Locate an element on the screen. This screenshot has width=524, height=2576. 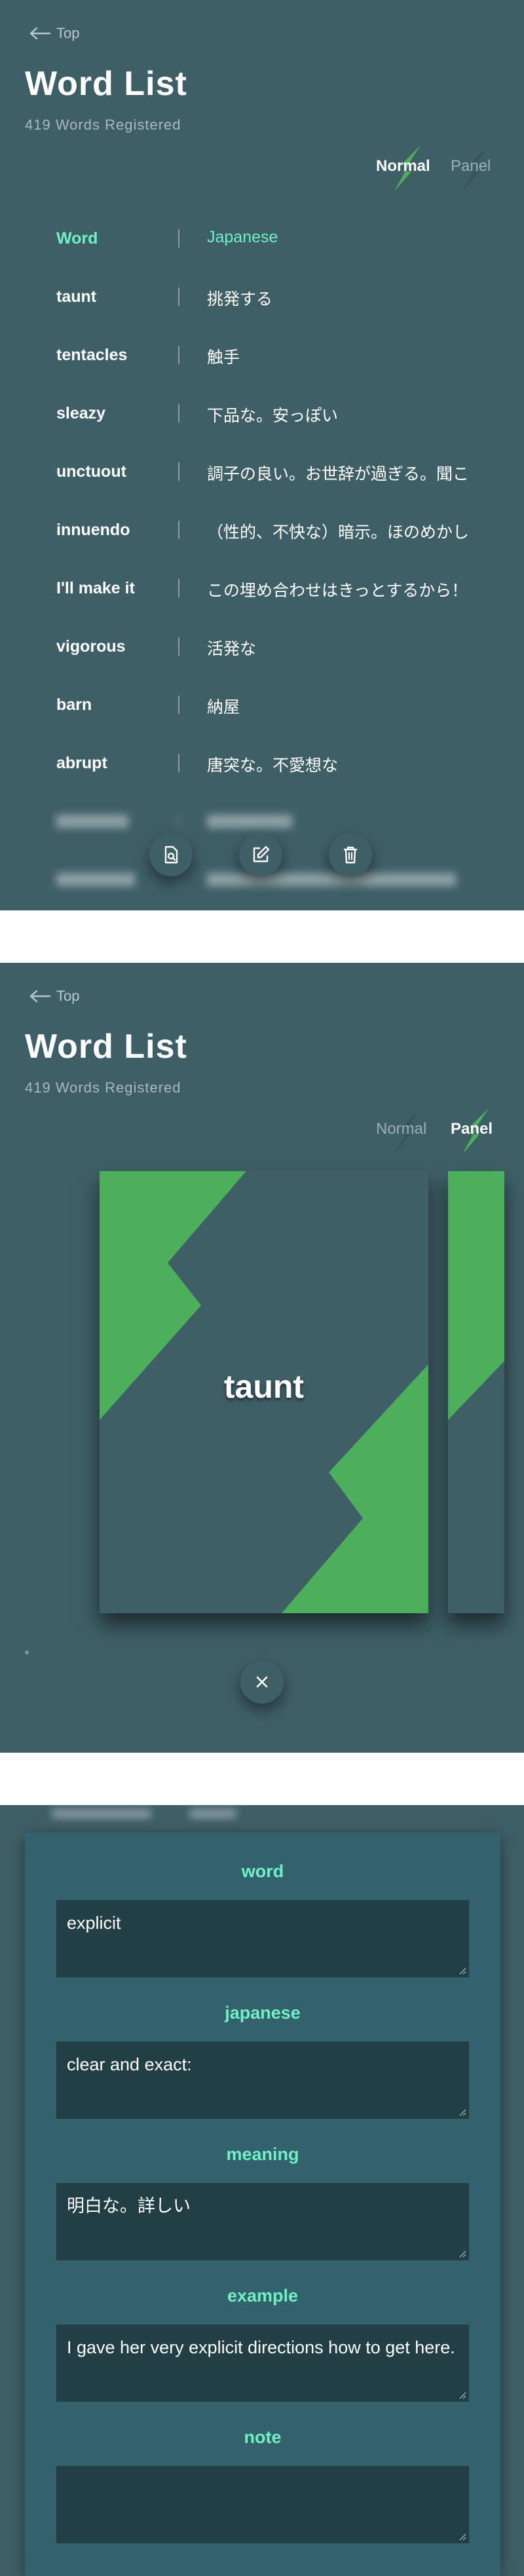
japanese-field: japanese clear and exact: is located at coordinates (262, 2061).